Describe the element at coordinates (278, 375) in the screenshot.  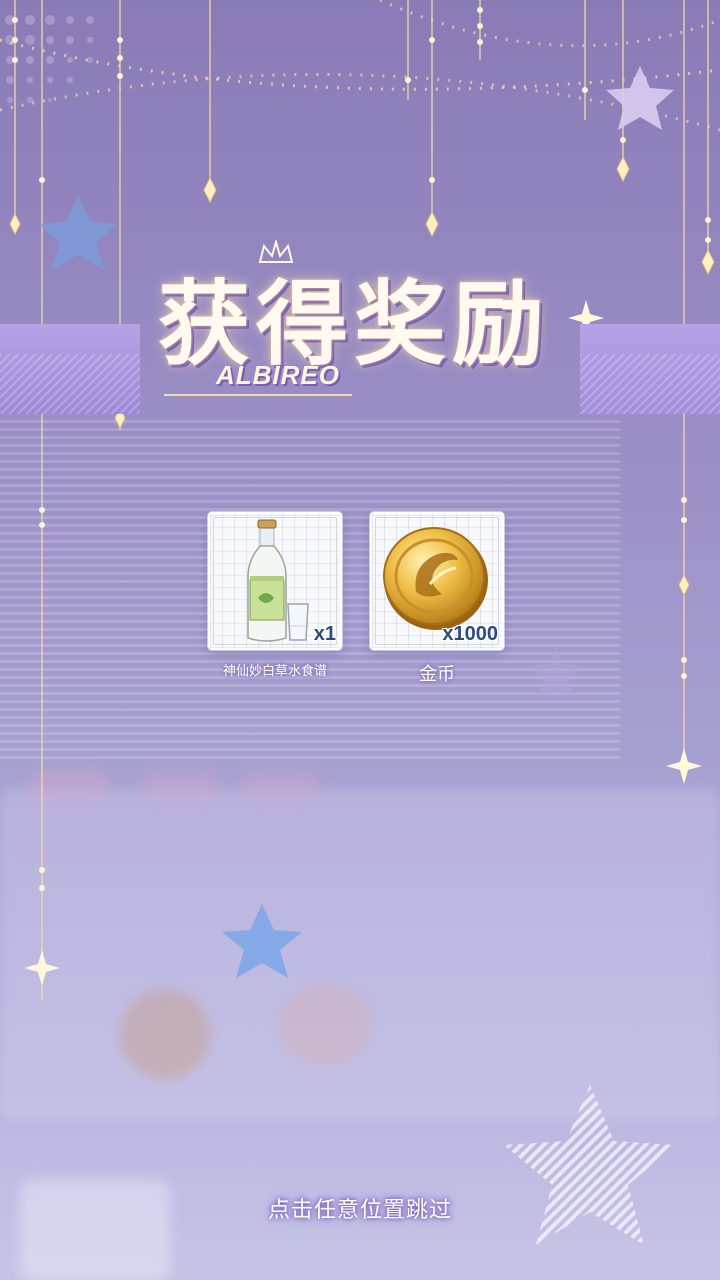
I see `title-subtitle: ALBIREO` at that location.